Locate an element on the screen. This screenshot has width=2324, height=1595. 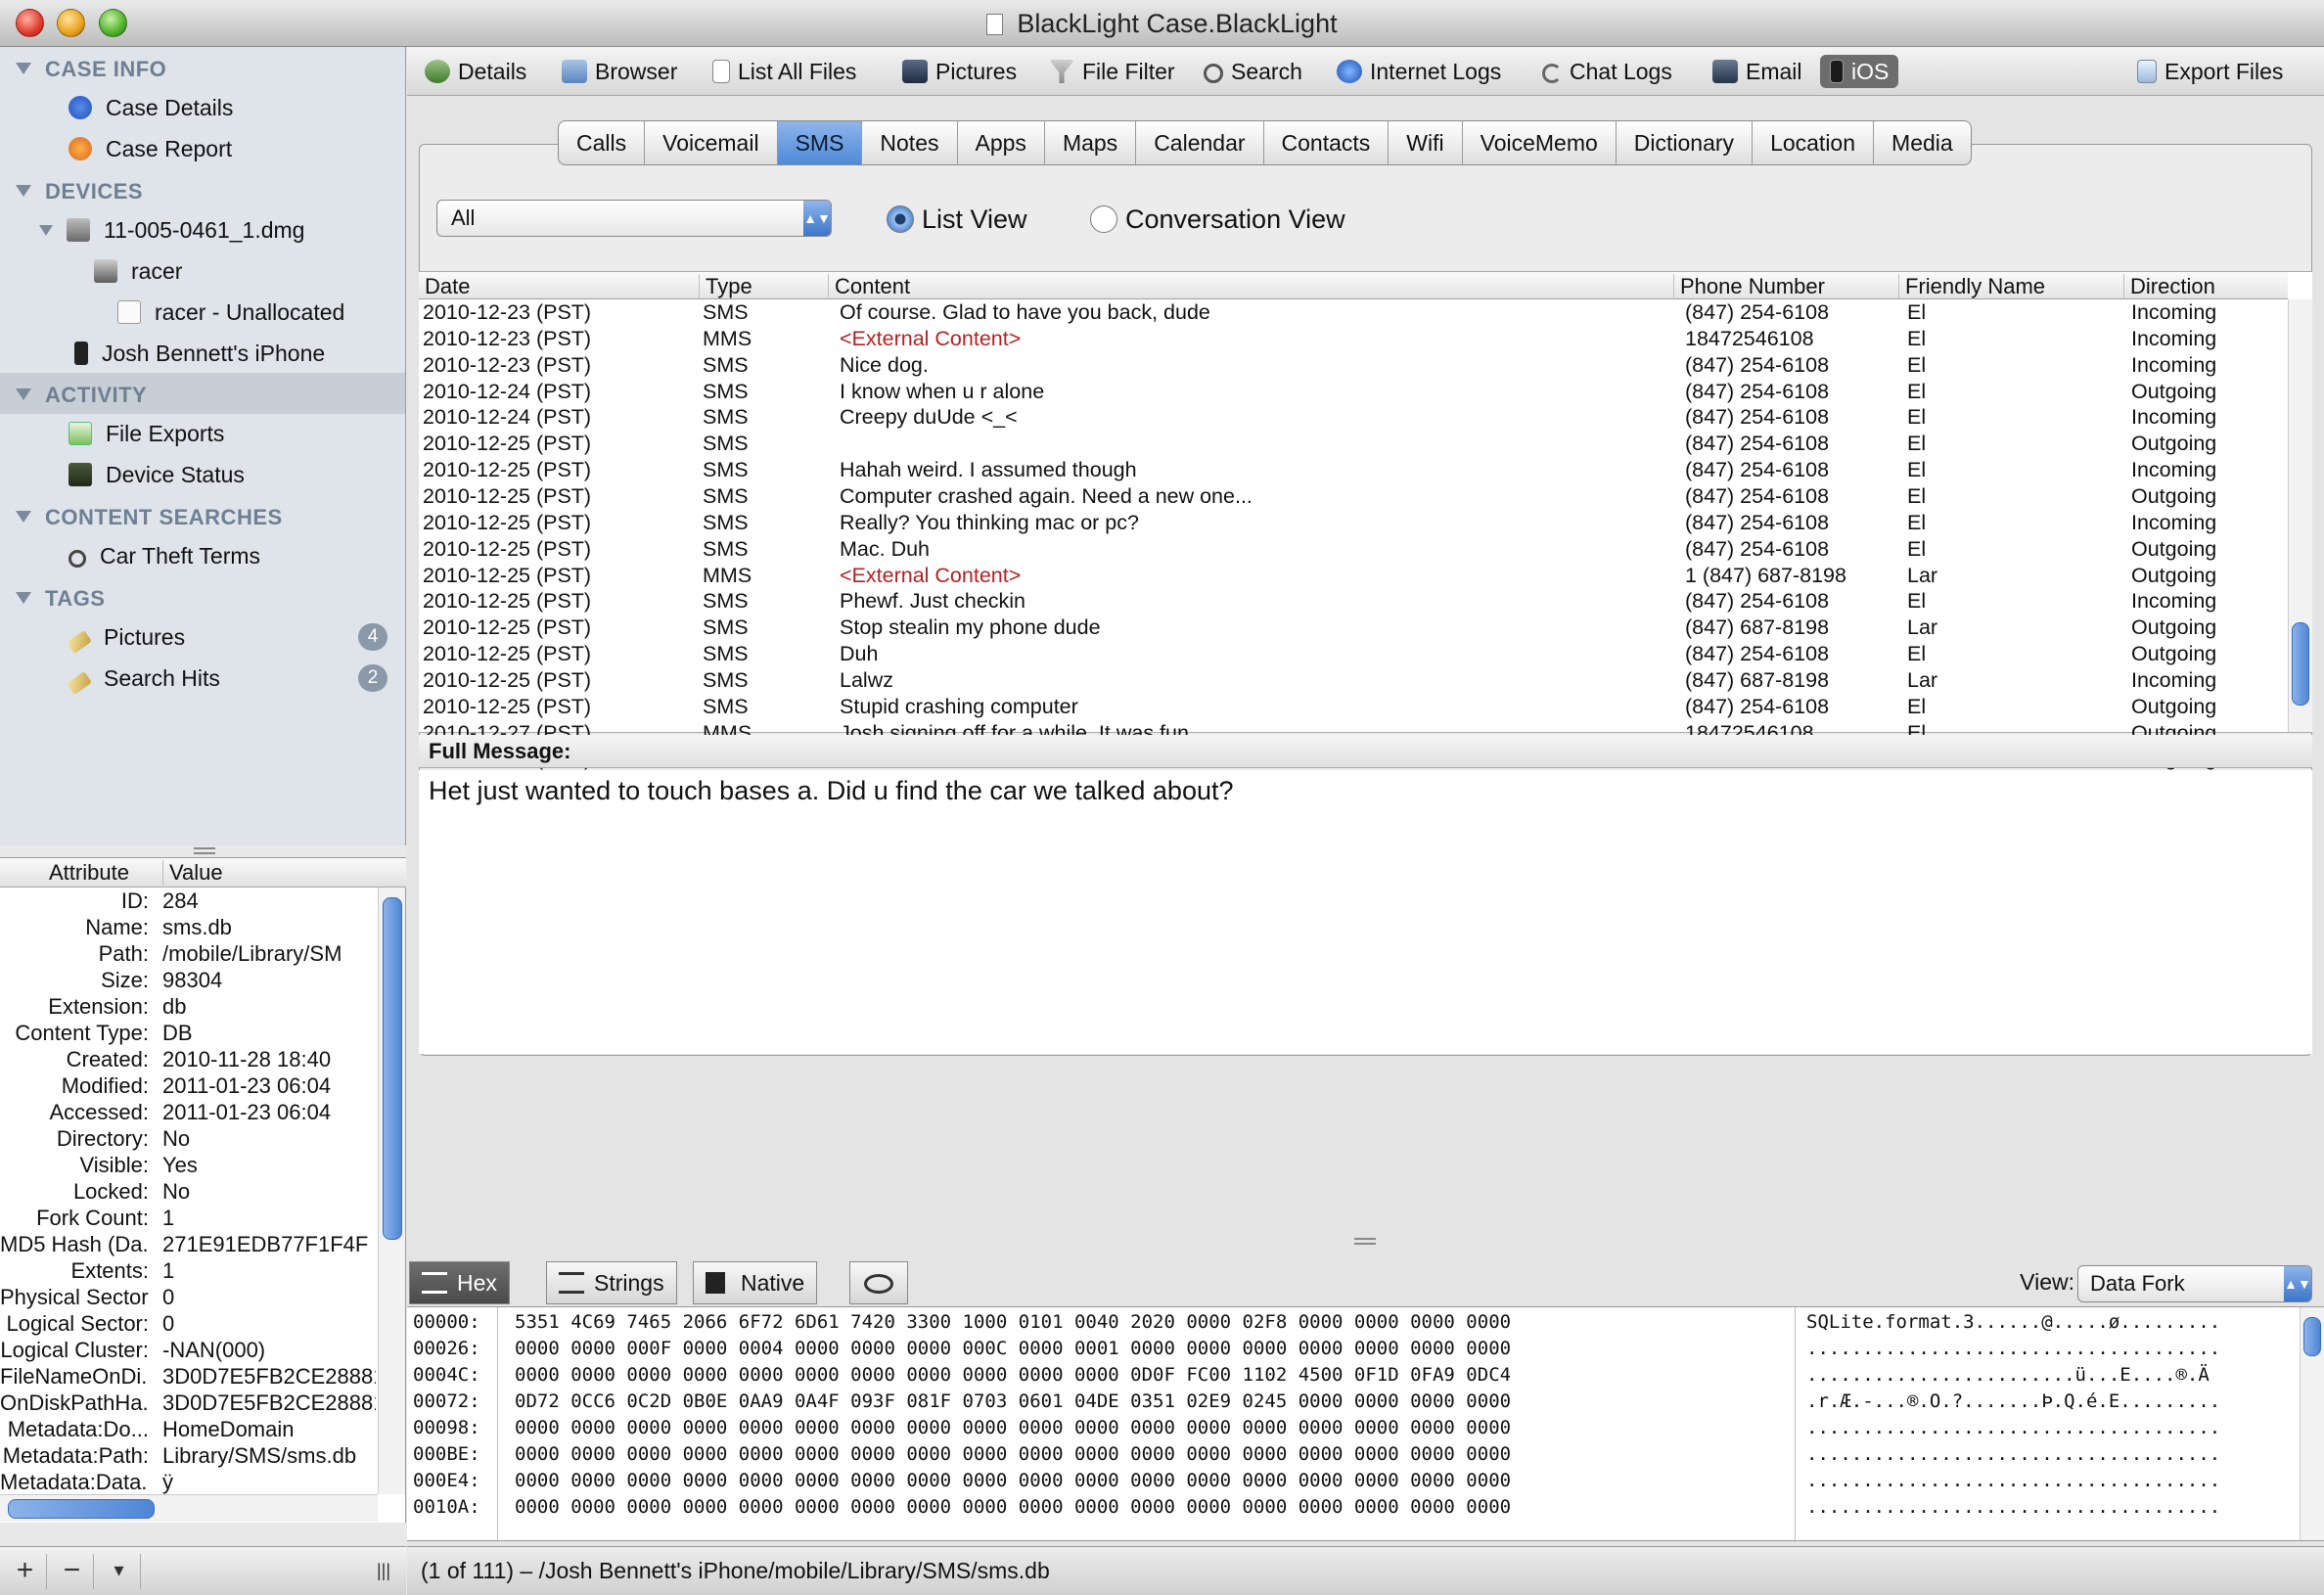
tab-voicemail: Voicemail is located at coordinates (711, 142).